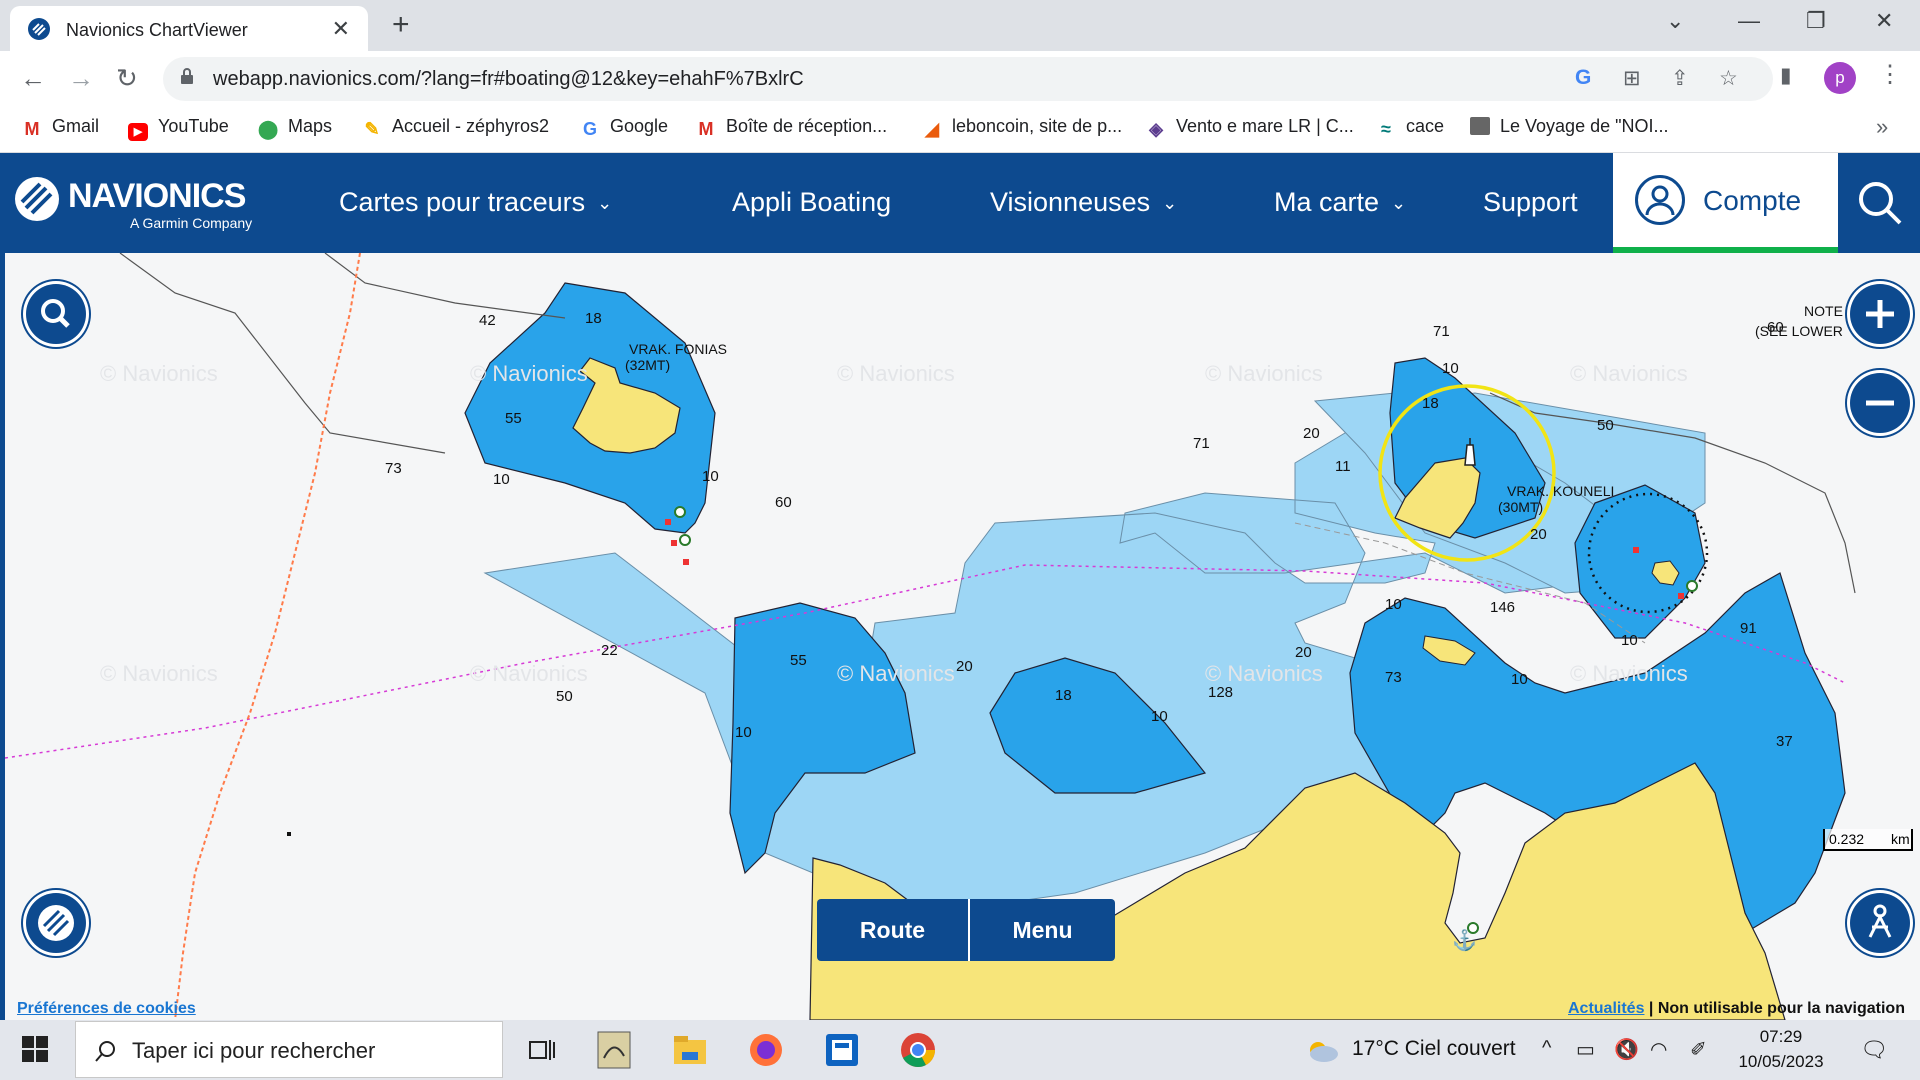 The image size is (1920, 1080). Describe the element at coordinates (1749, 21) in the screenshot. I see `minimize-icon: —` at that location.